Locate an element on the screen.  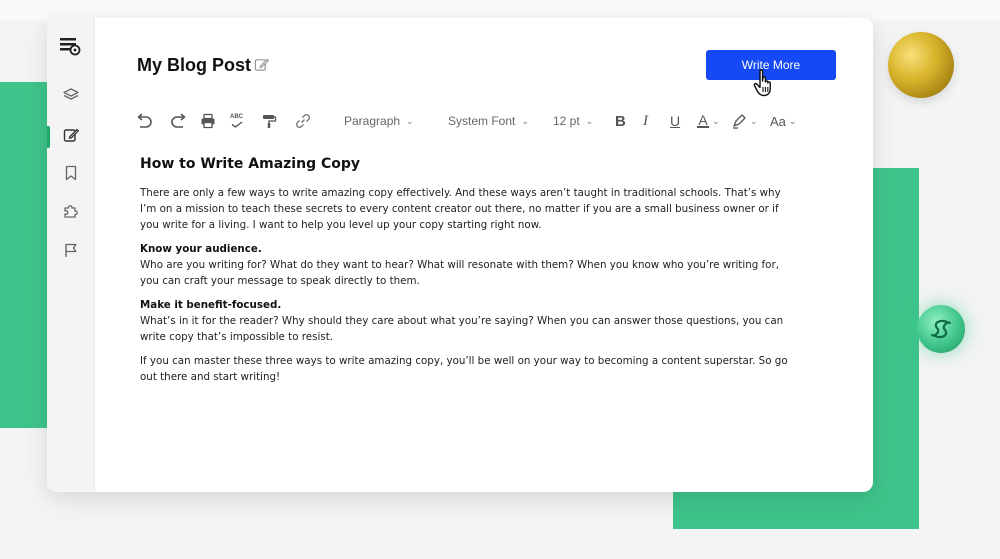
italic-button: I is located at coordinates (645, 121).